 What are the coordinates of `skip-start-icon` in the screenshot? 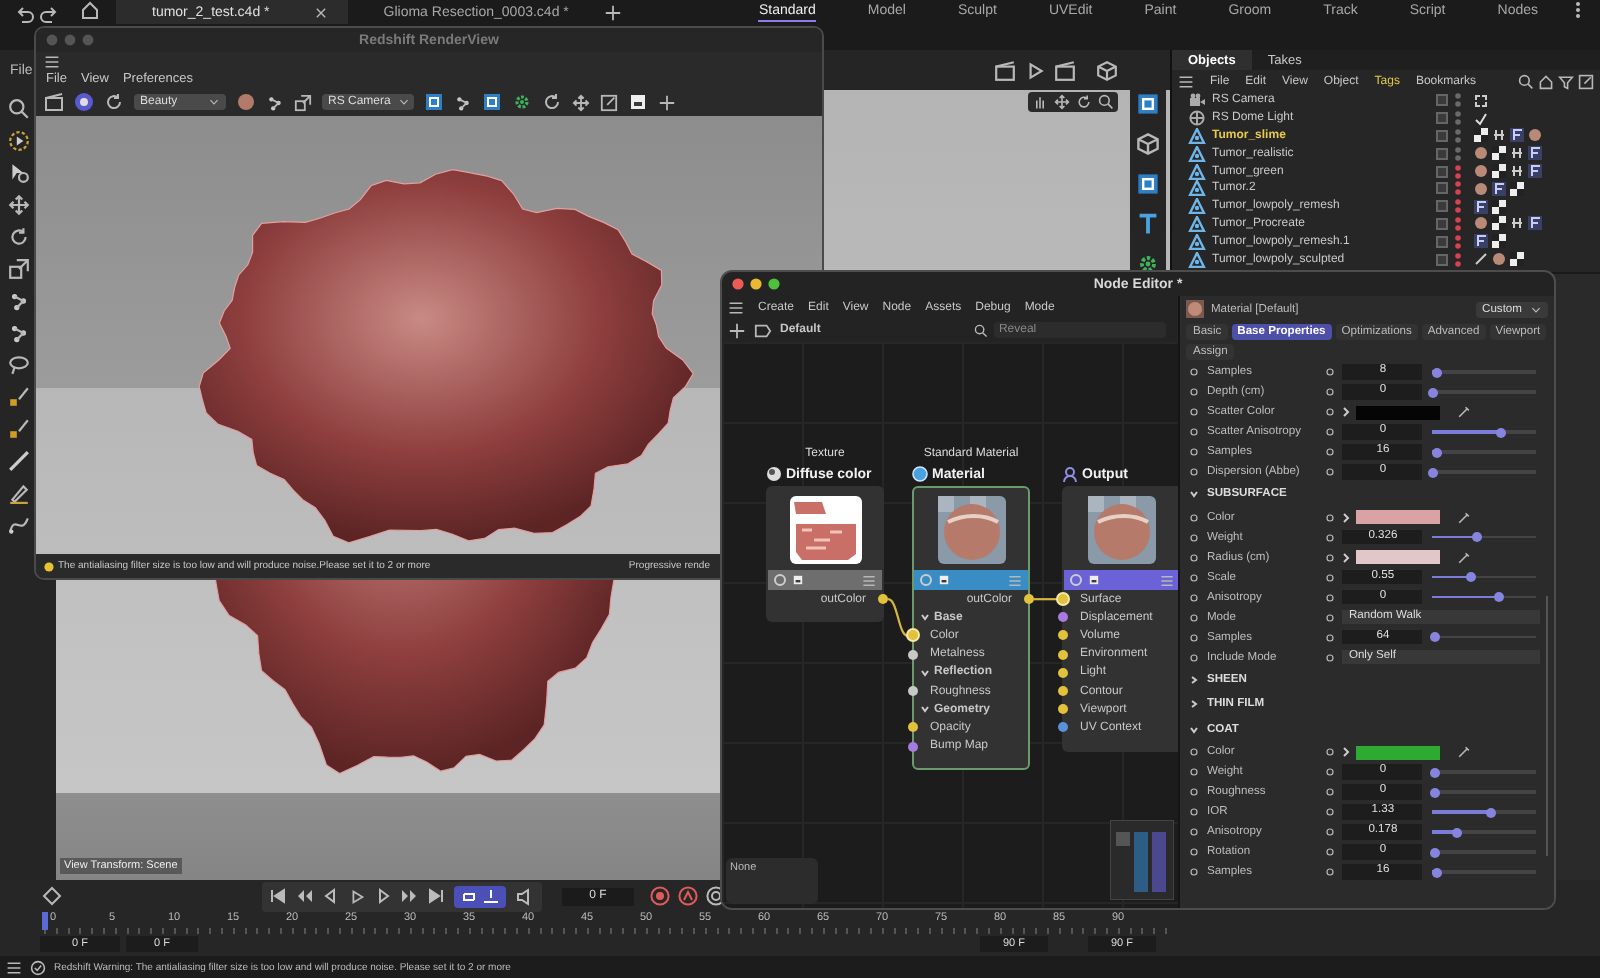 It's located at (278, 896).